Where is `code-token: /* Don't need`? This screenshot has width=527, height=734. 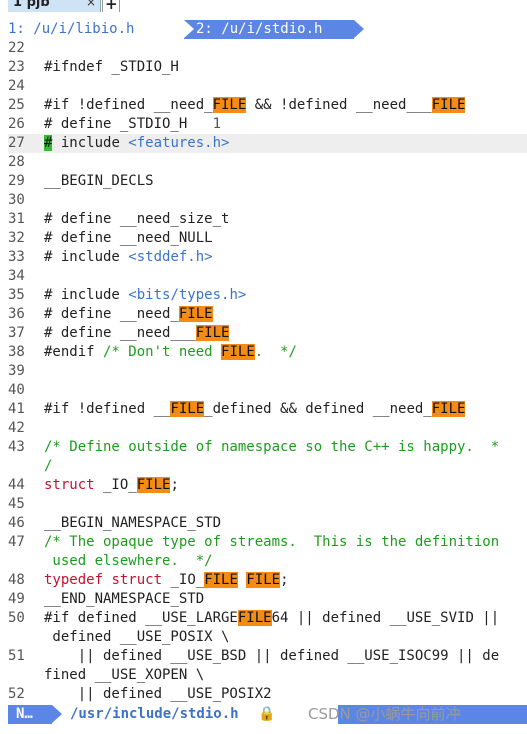 code-token: /* Don't need is located at coordinates (162, 352).